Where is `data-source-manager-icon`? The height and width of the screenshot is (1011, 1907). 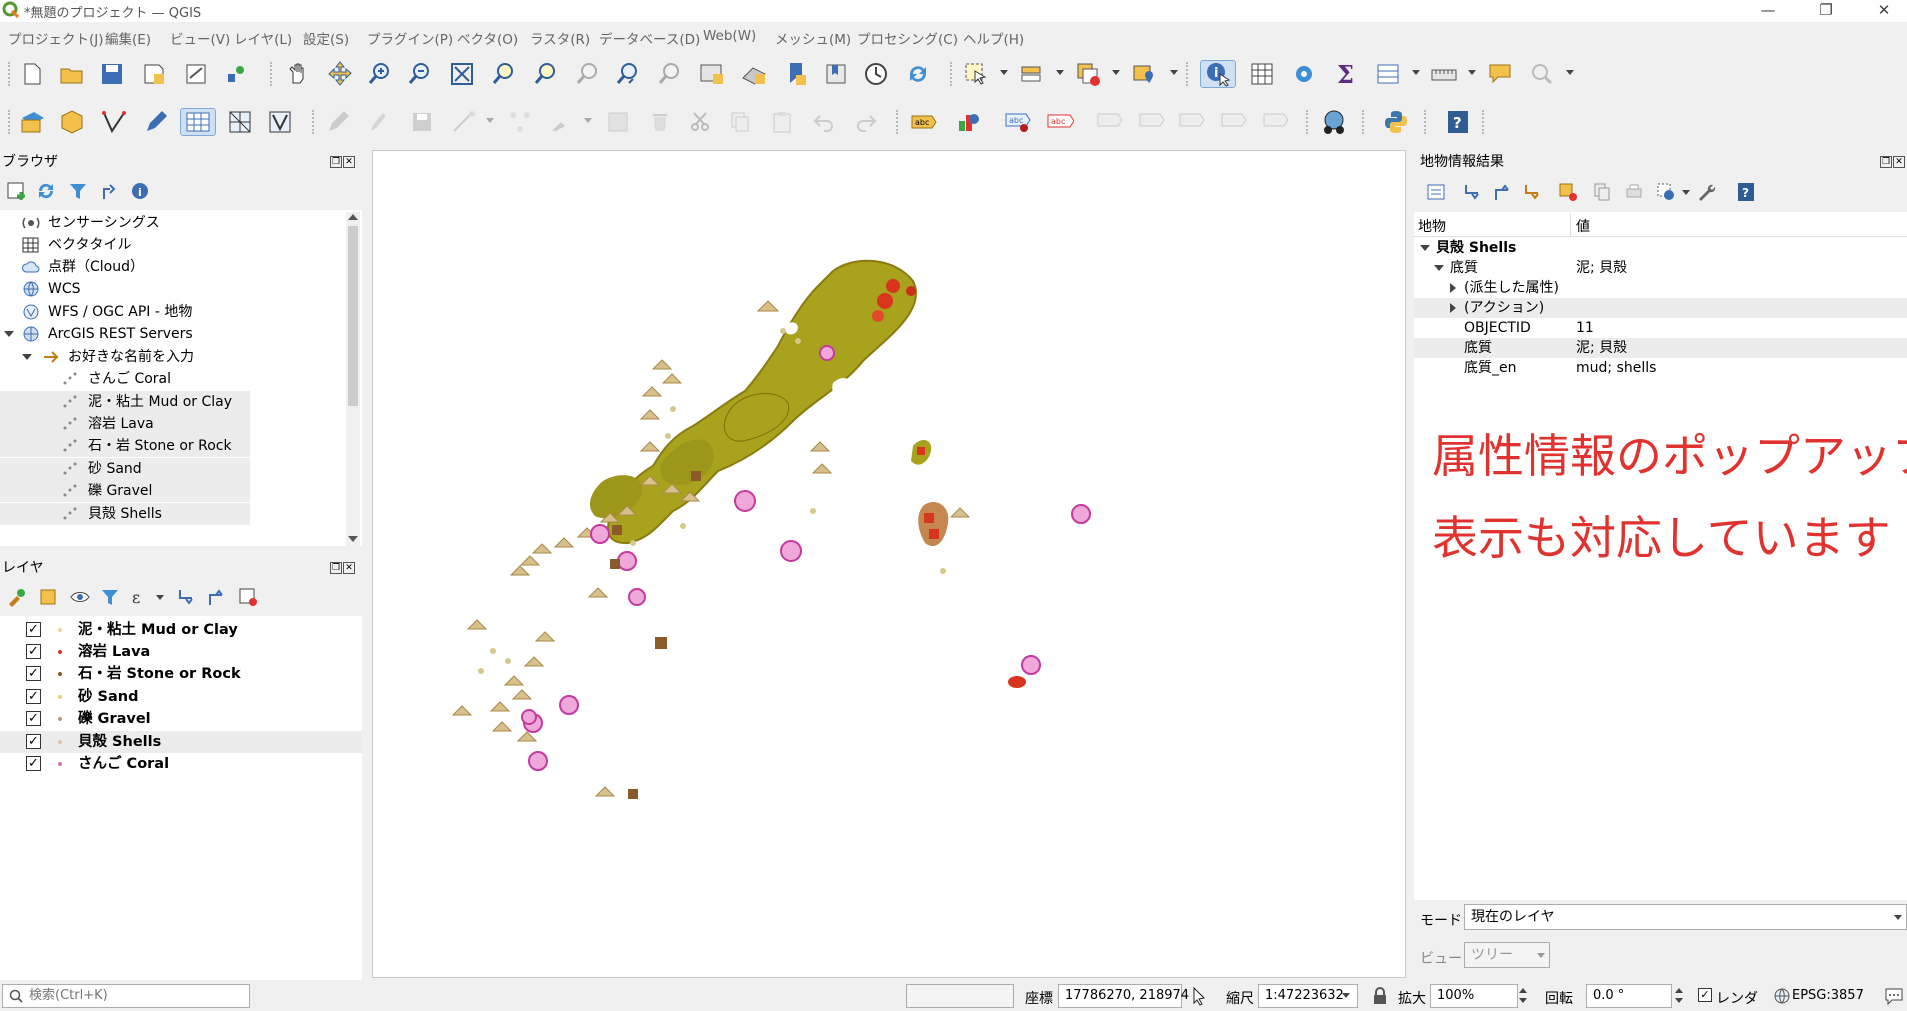
data-source-manager-icon is located at coordinates (32, 122).